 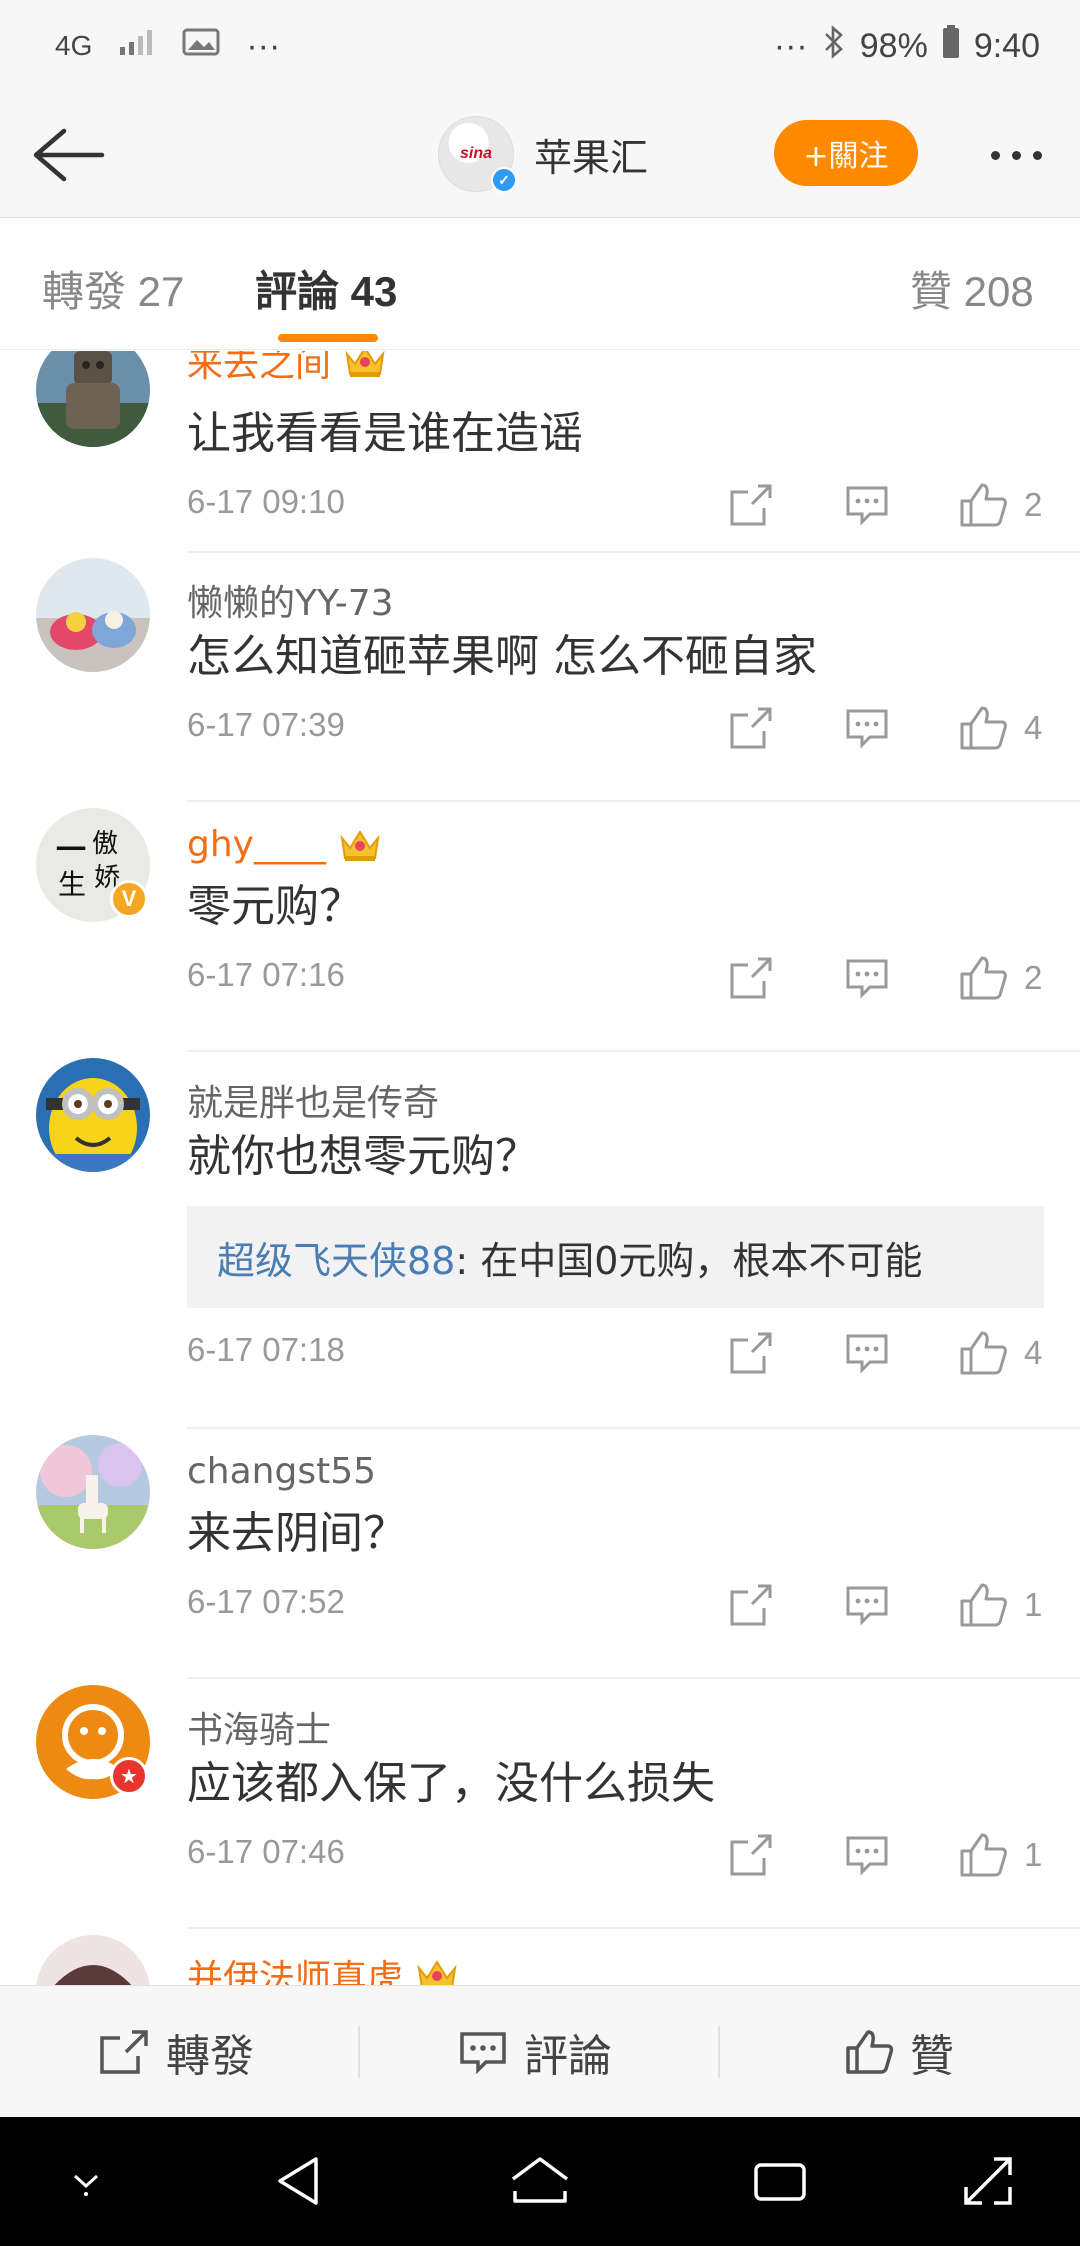 I want to click on llama-painting-avatar-icon, so click(x=93, y=1492).